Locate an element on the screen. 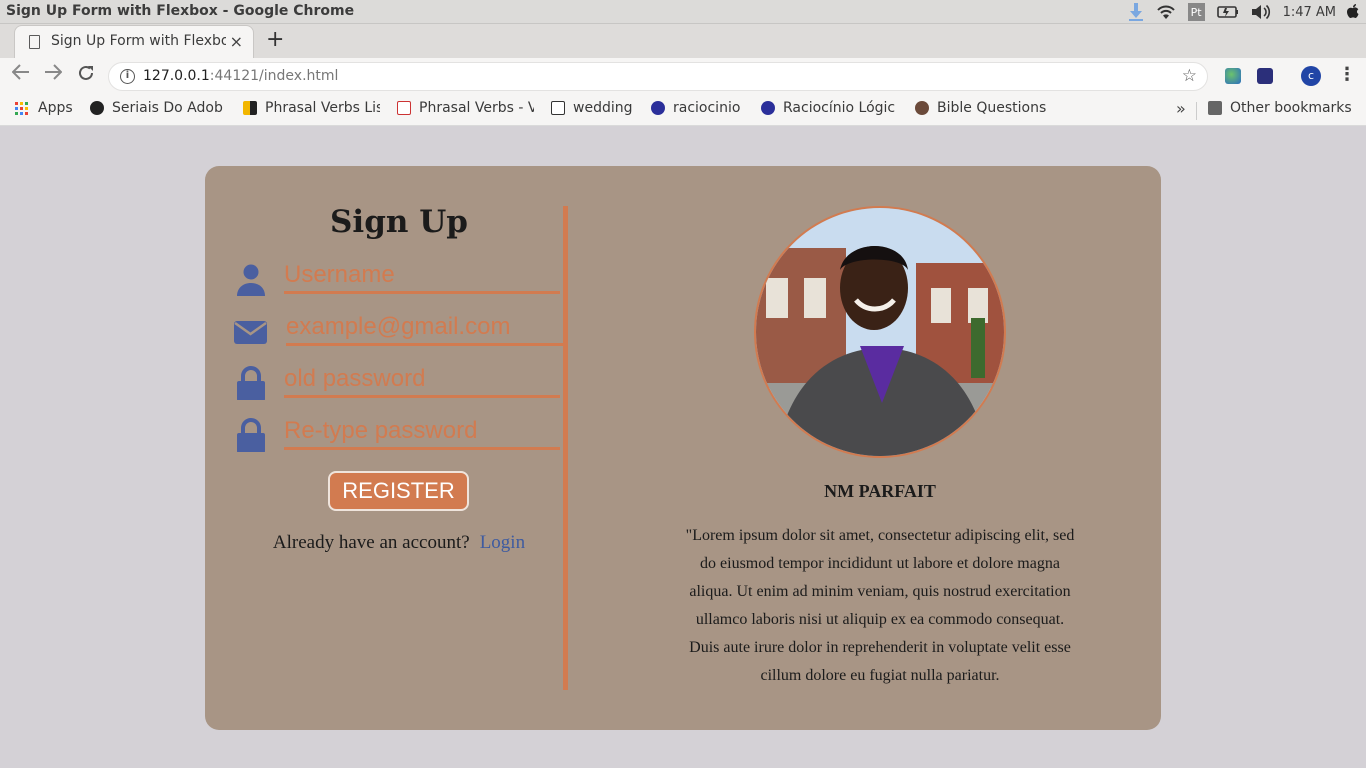 The image size is (1366, 768). bookmark-item: Seriais Do Adob is located at coordinates (160, 108).